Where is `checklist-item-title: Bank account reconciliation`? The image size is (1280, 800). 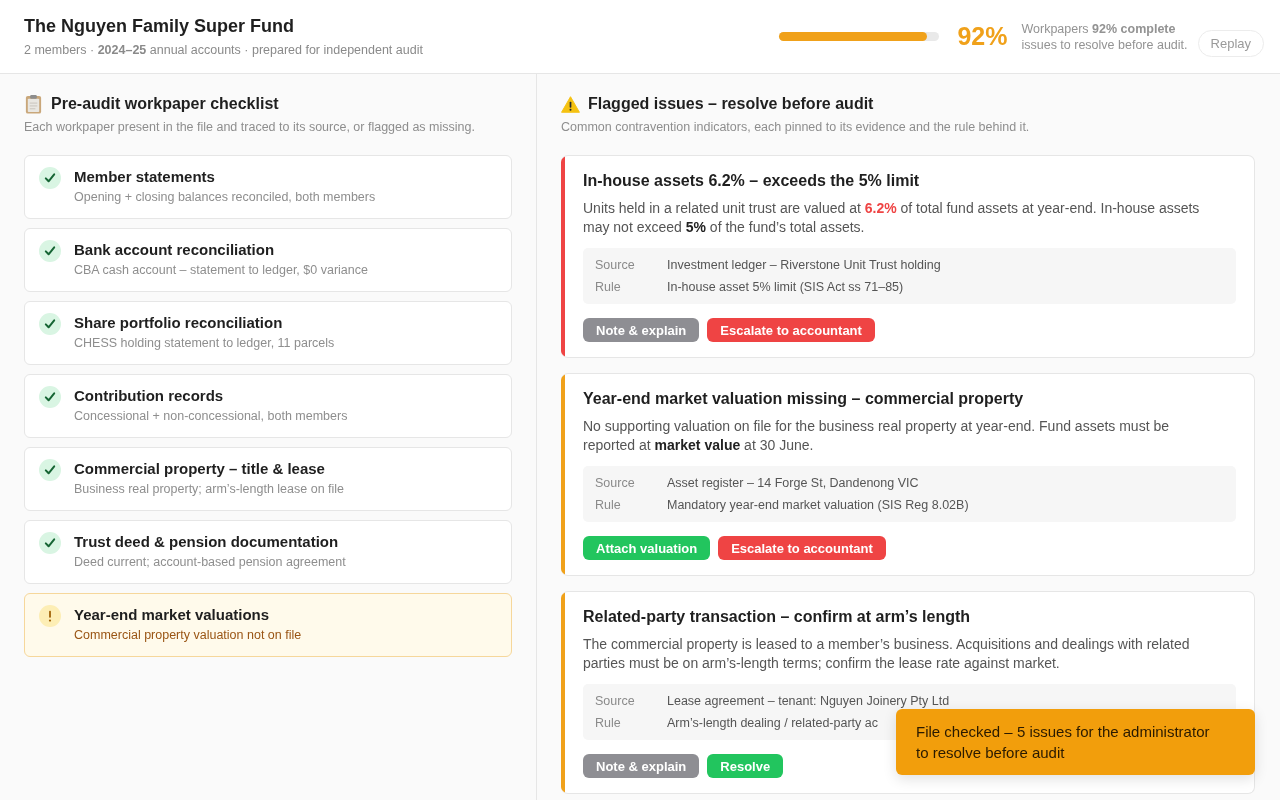 checklist-item-title: Bank account reconciliation is located at coordinates (175, 250).